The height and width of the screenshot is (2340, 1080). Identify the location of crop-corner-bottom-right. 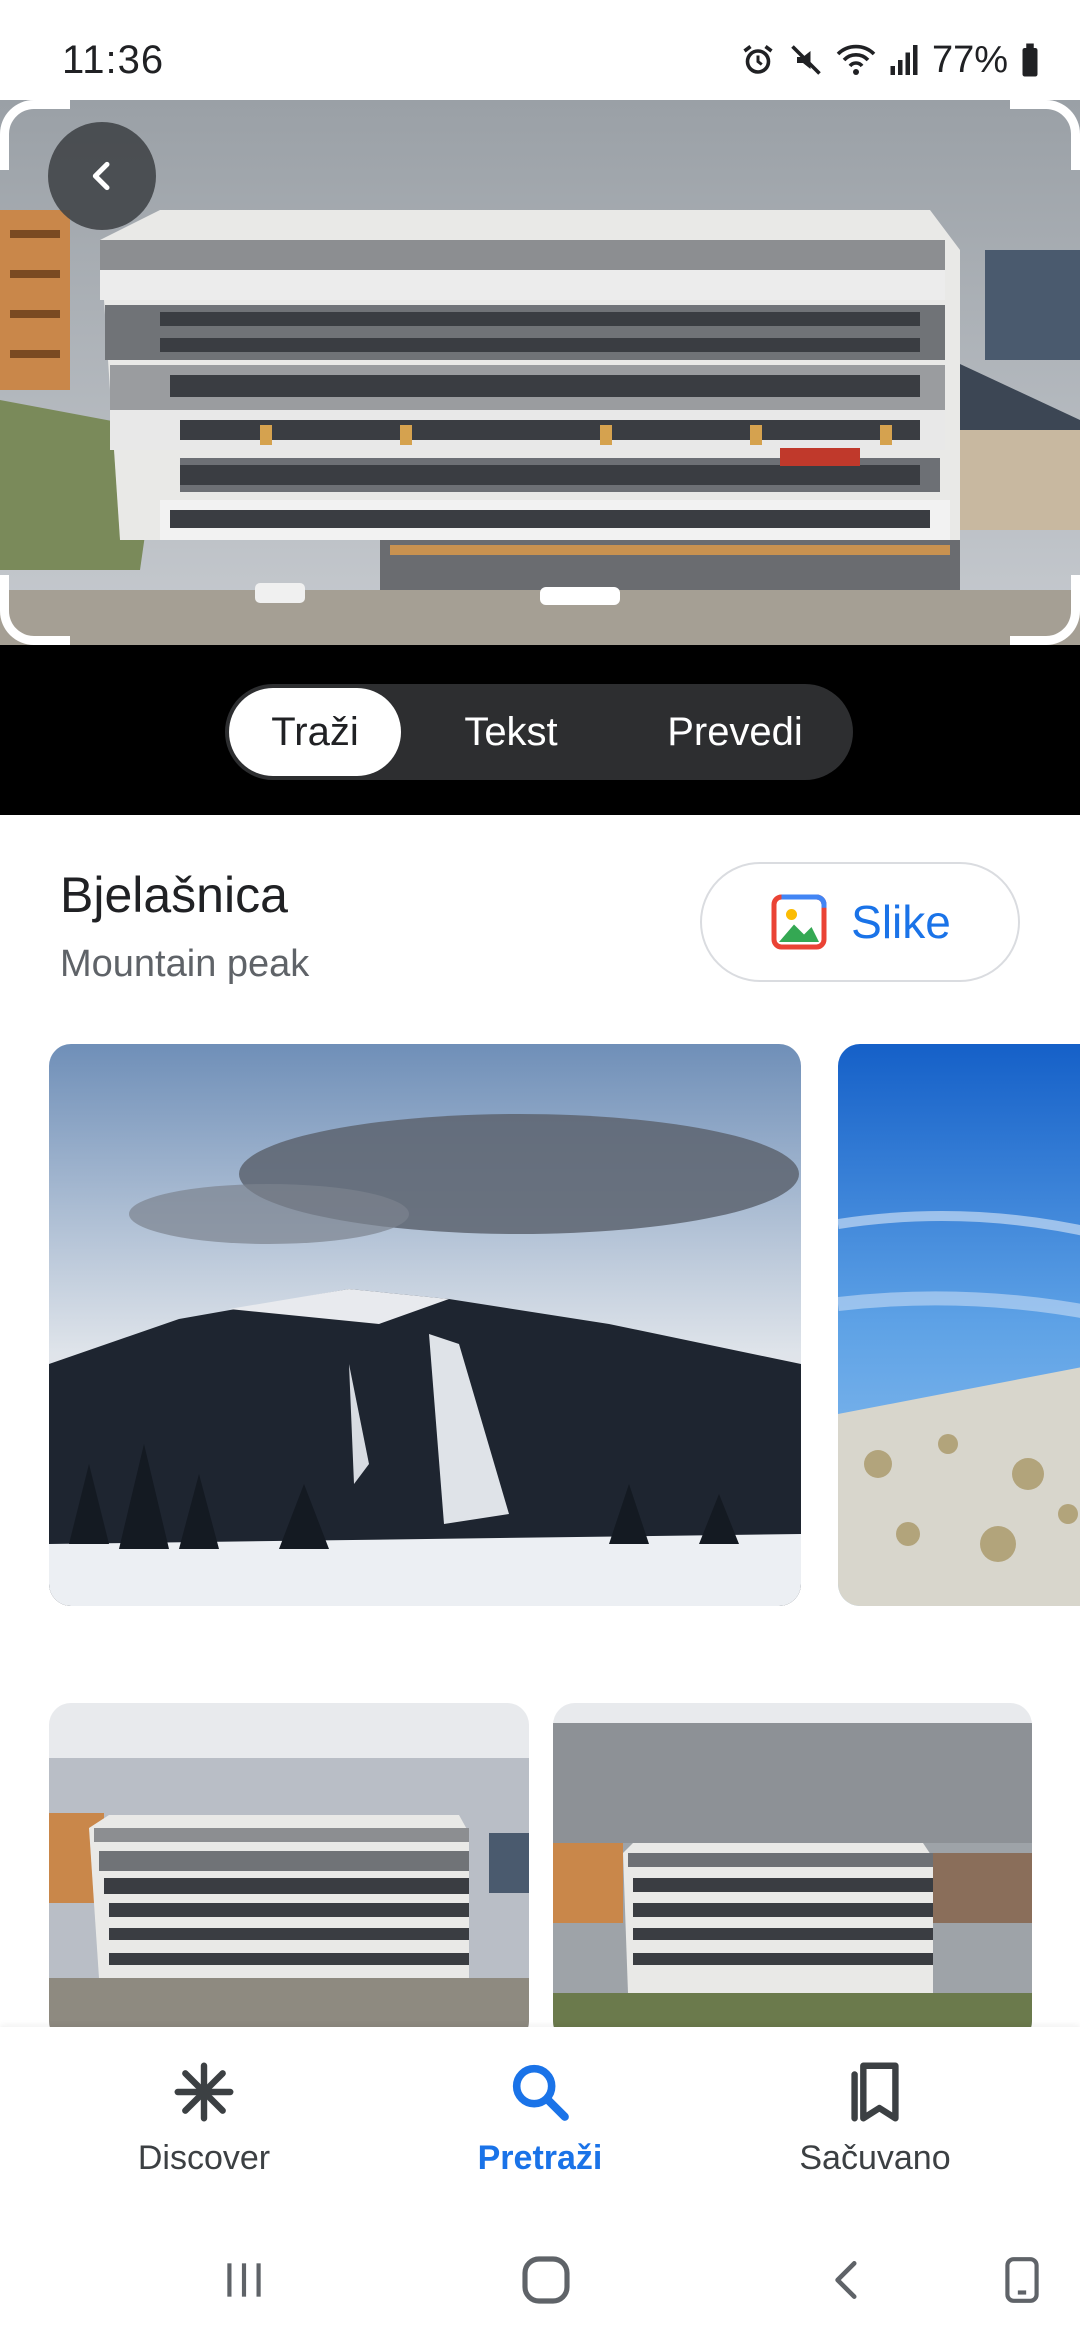
(1045, 610).